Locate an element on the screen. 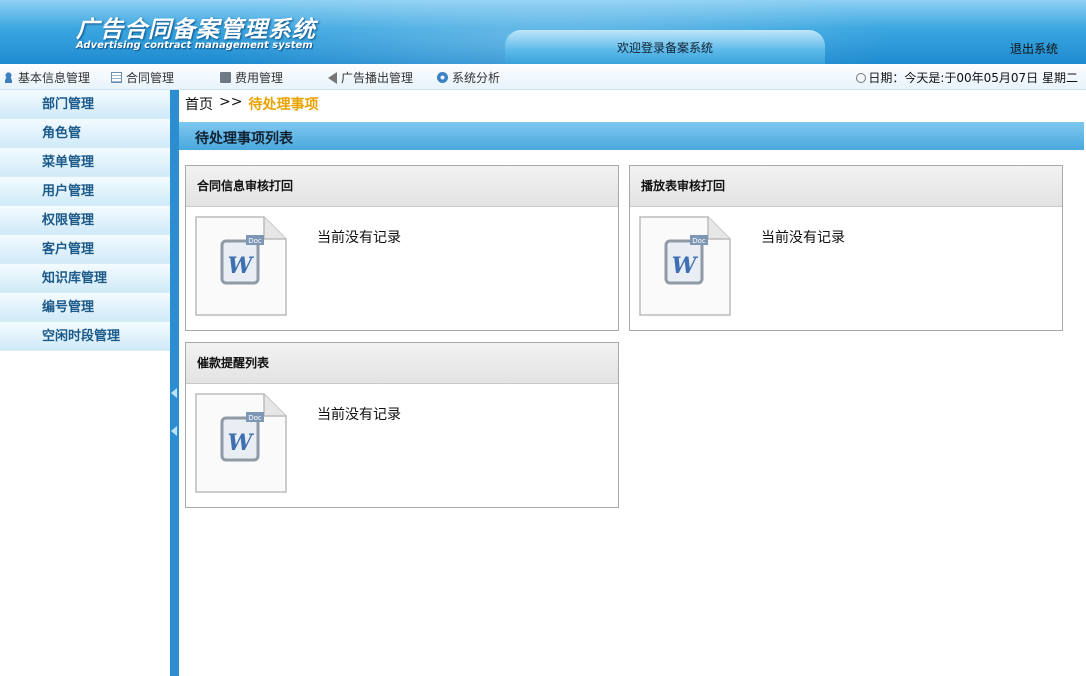  app-logo-subtitle: Advertising contract management system is located at coordinates (194, 45).